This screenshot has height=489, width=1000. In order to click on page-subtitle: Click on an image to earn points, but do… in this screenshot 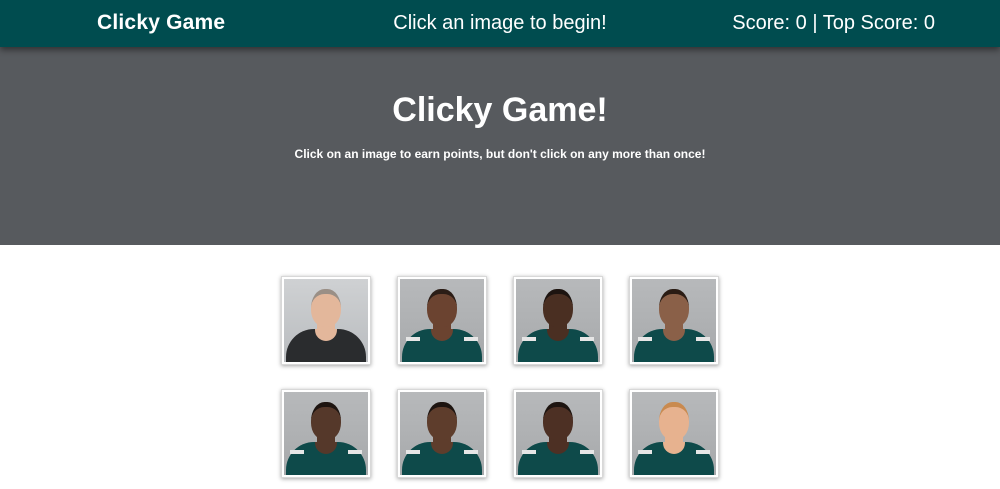, I will do `click(500, 154)`.